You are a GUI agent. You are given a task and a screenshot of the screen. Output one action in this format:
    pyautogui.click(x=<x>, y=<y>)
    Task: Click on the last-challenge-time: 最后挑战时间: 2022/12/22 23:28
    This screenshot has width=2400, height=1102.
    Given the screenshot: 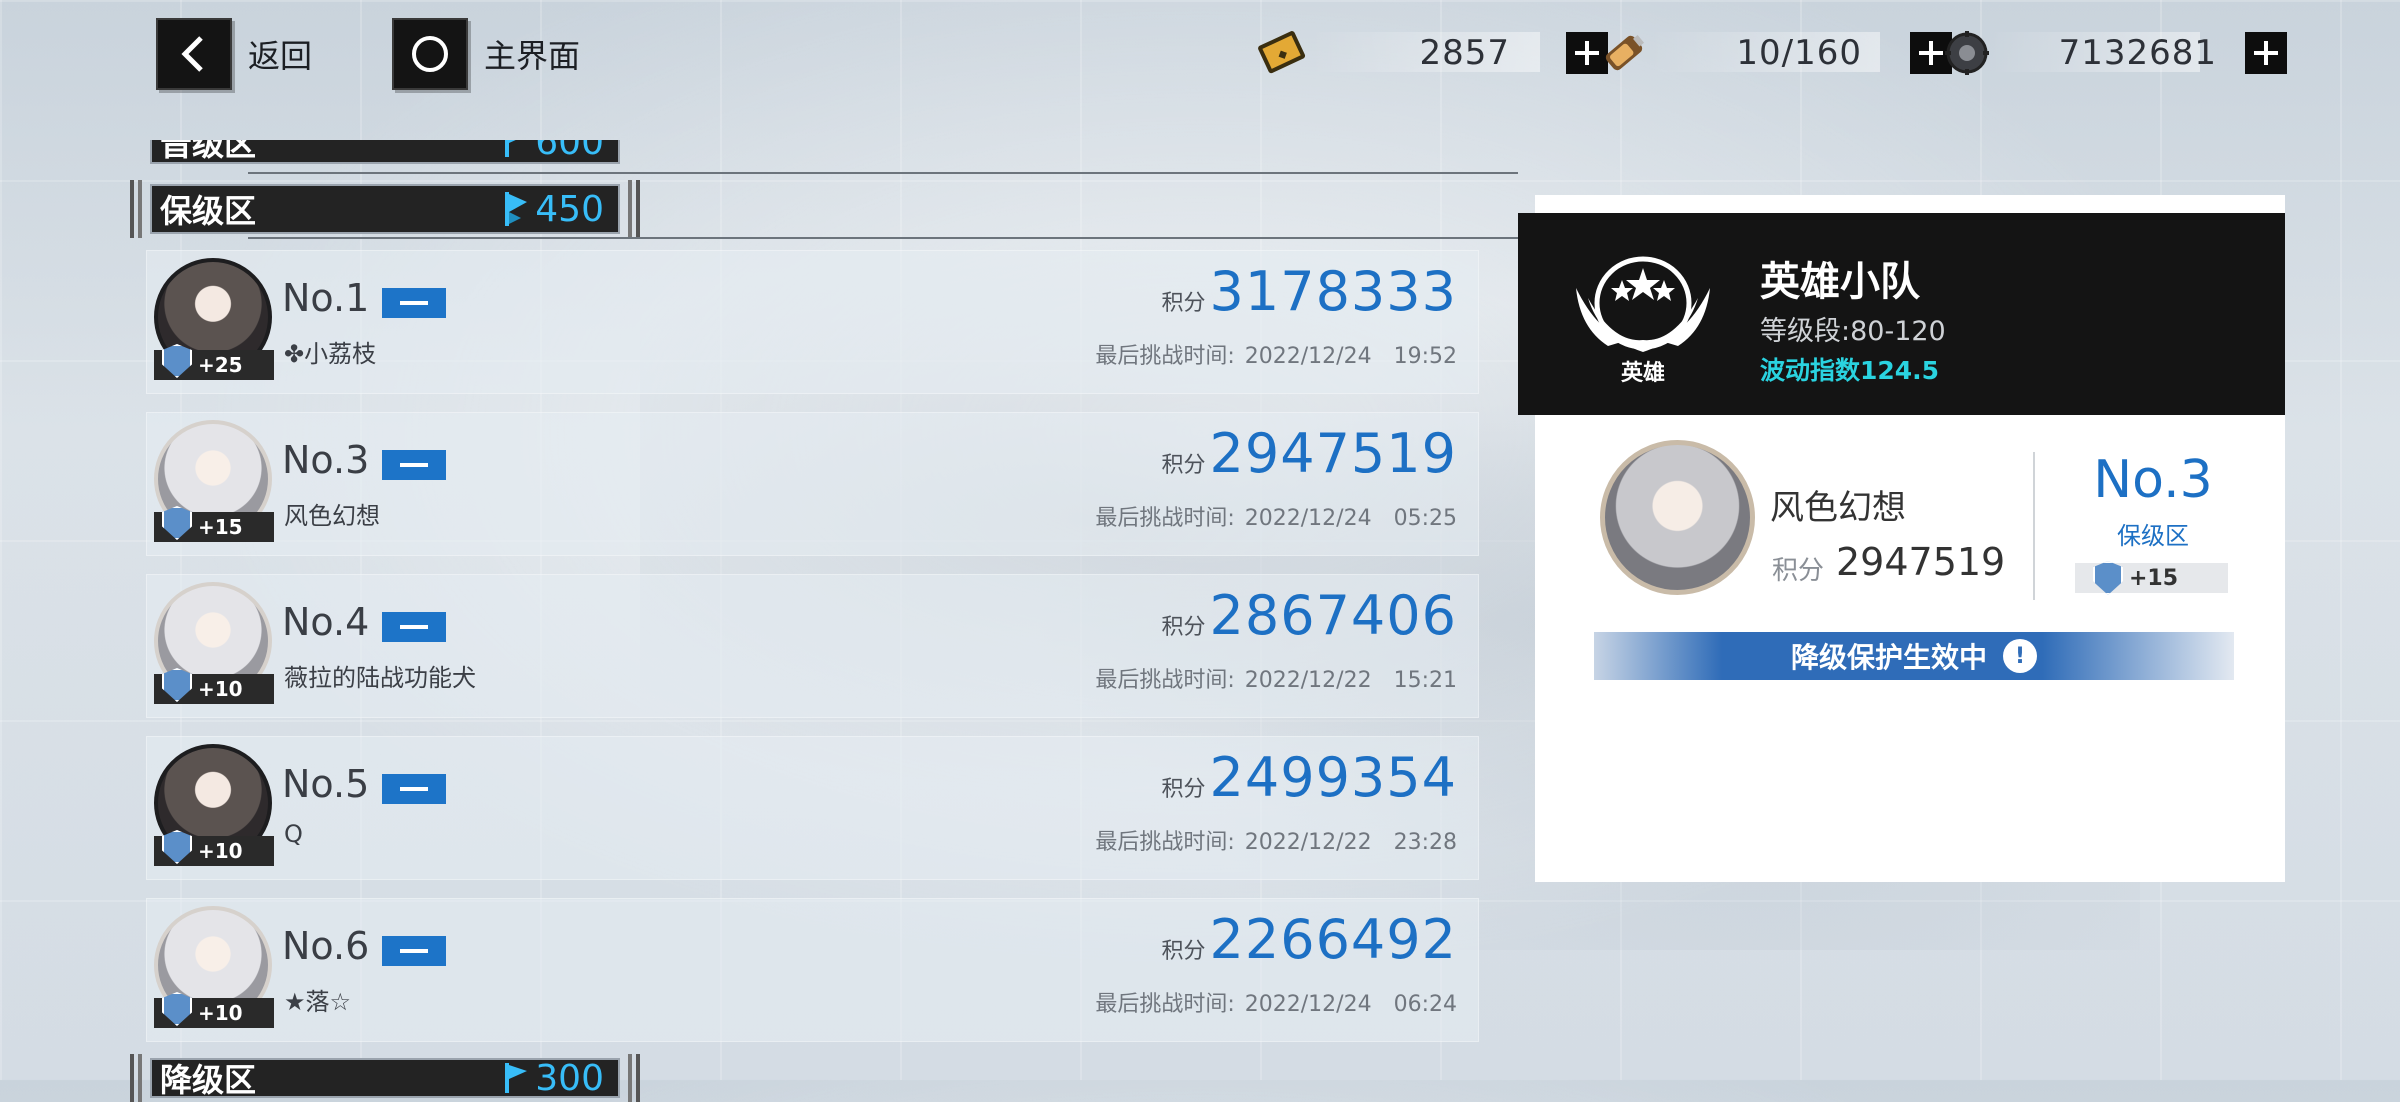 What is the action you would take?
    pyautogui.click(x=1276, y=840)
    